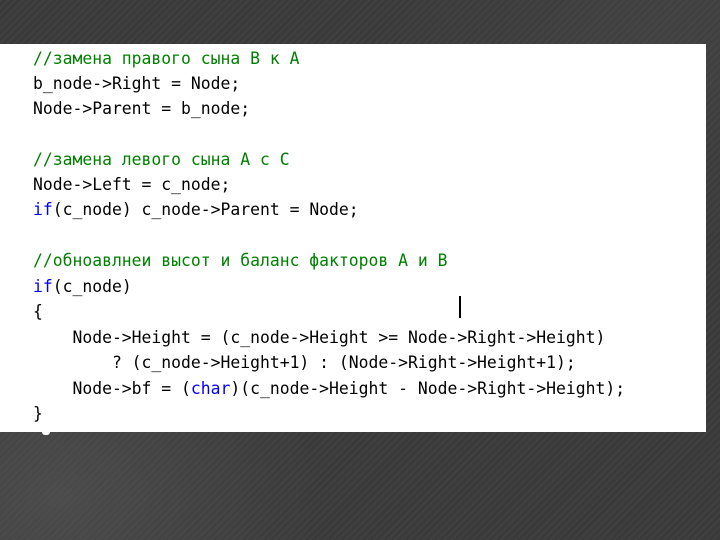 The width and height of the screenshot is (720, 540). I want to click on keyword: char, so click(210, 388).